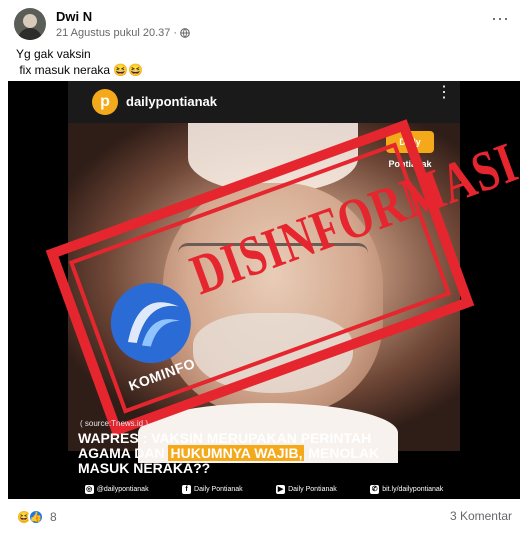 Image resolution: width=528 pixels, height=533 pixels. I want to click on globe-icon, so click(185, 33).